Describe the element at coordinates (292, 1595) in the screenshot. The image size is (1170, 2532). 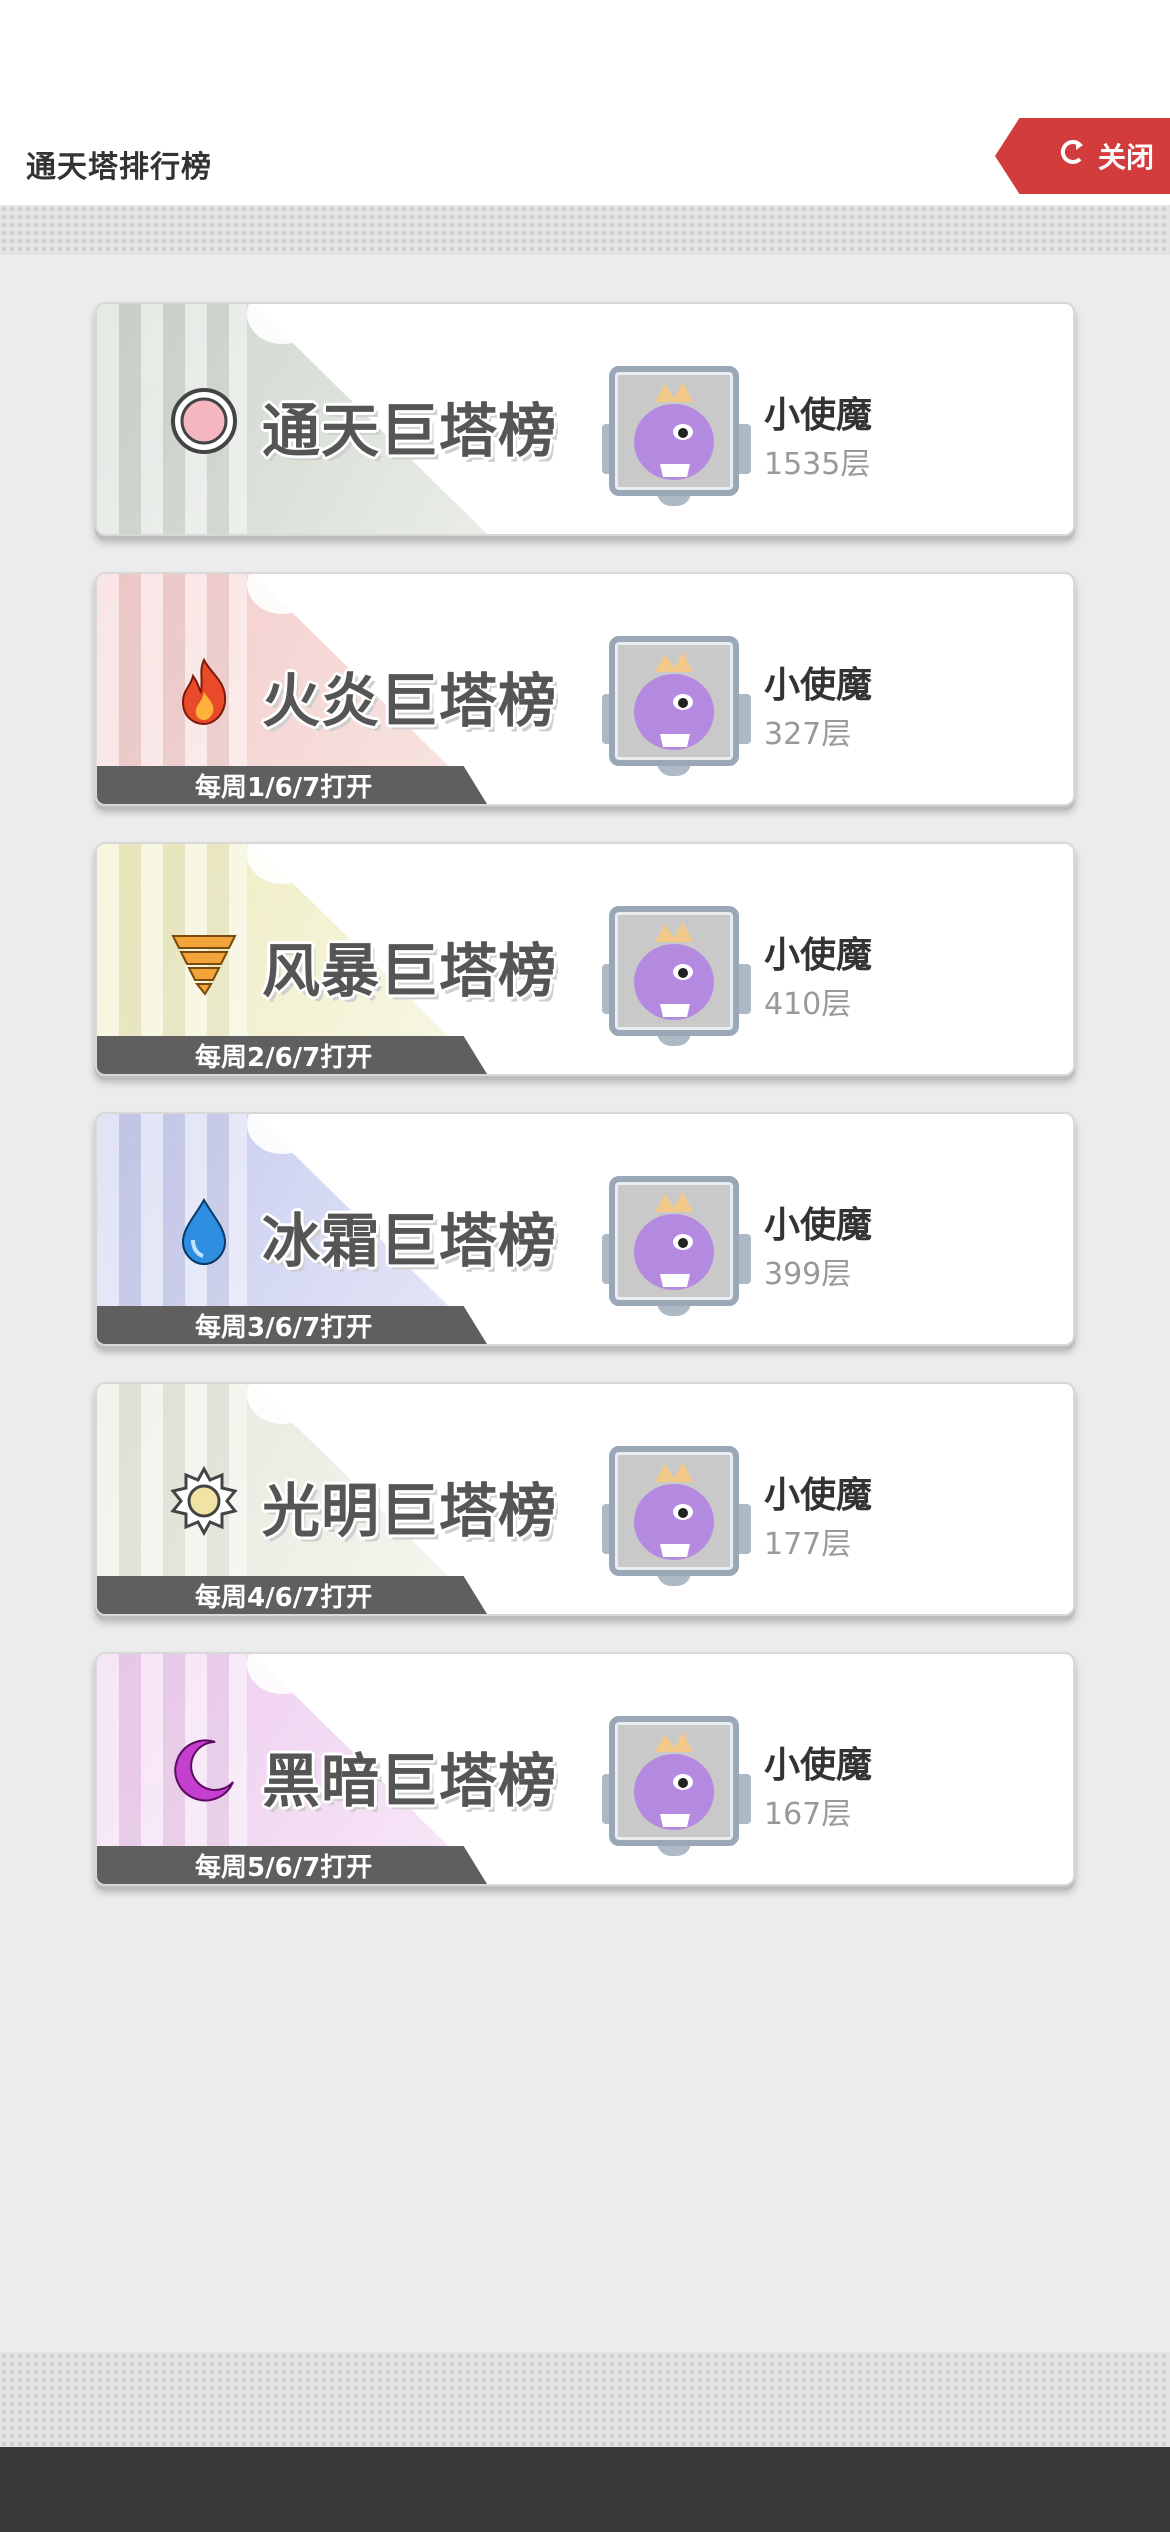
I see `schedule-ribbon: 每周4/6/7打开` at that location.